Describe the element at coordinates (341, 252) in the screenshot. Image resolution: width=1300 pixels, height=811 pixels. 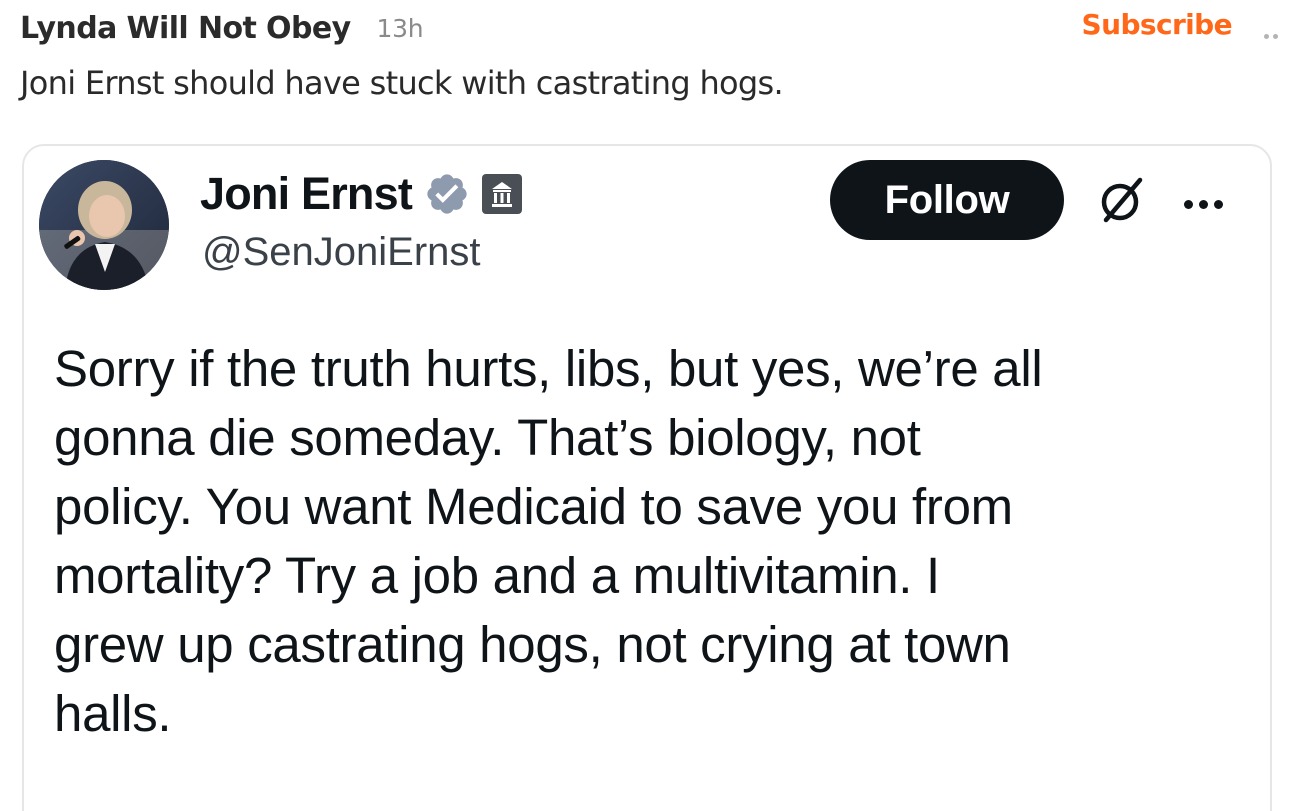
I see `tweet-author-handle: @SenJoniErnst` at that location.